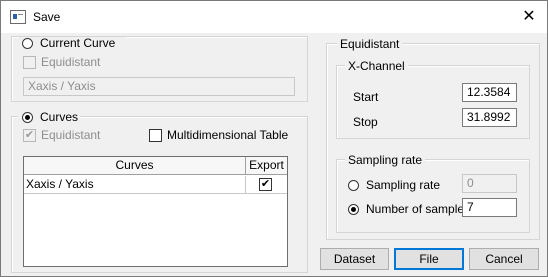 The image size is (548, 277). What do you see at coordinates (27, 43) in the screenshot?
I see `current-curve-radio` at bounding box center [27, 43].